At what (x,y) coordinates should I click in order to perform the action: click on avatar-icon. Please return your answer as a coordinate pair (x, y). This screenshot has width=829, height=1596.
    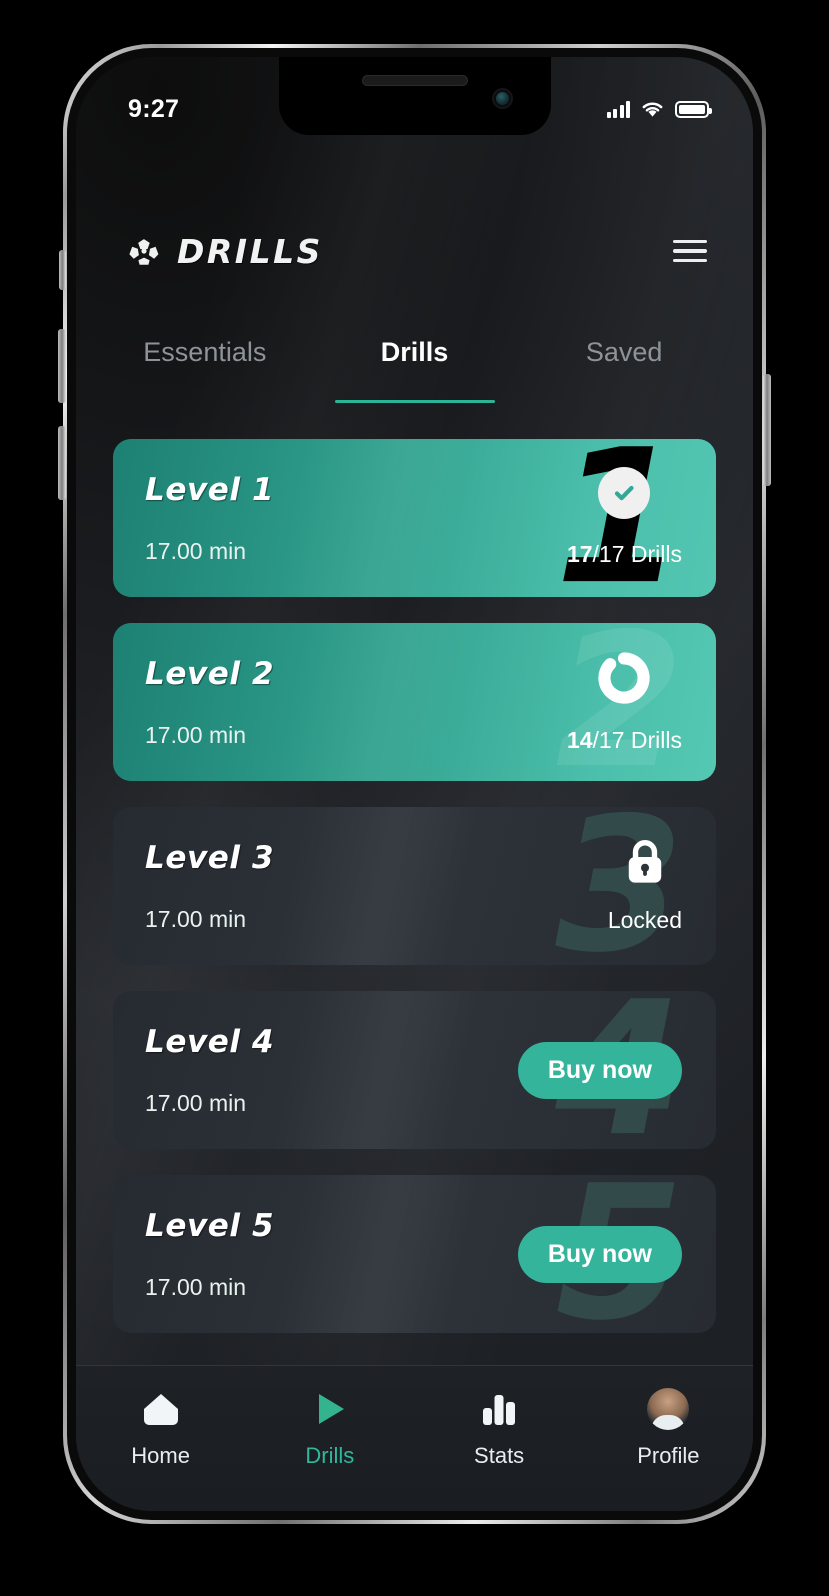
    Looking at the image, I should click on (668, 1409).